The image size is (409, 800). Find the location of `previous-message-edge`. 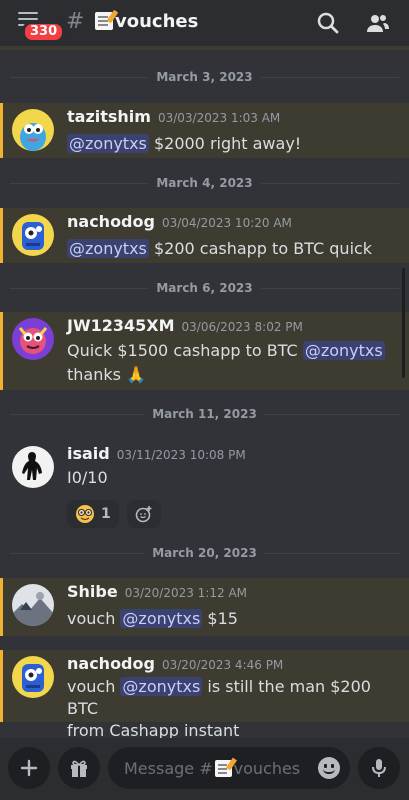

previous-message-edge is located at coordinates (204, 48).